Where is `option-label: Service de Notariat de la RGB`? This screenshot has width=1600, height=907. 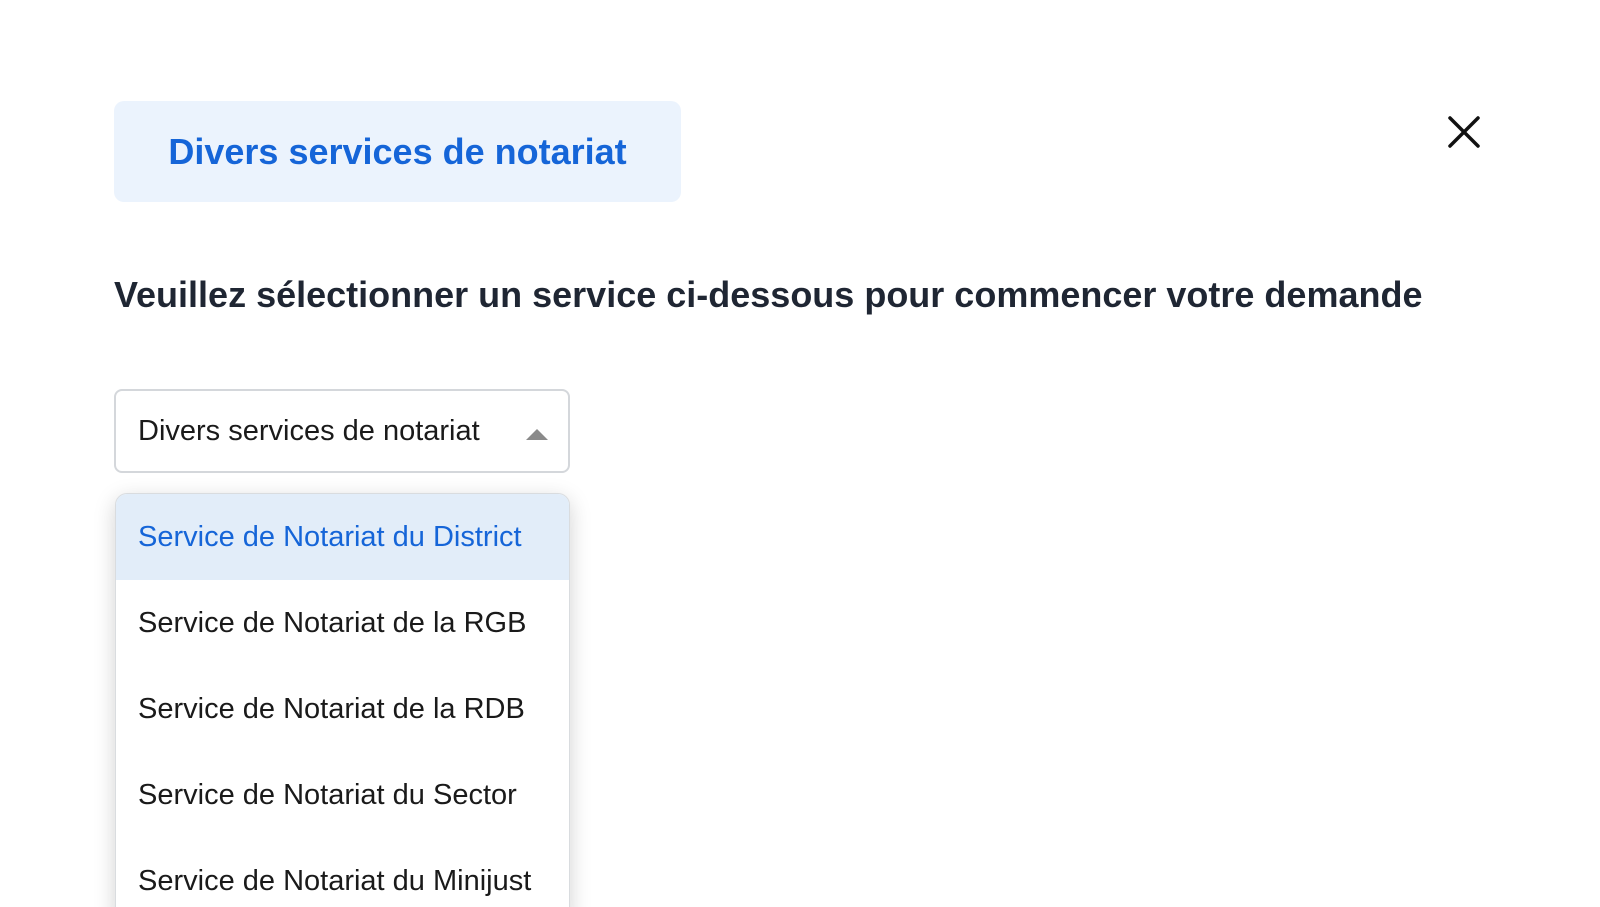
option-label: Service de Notariat de la RGB is located at coordinates (332, 622).